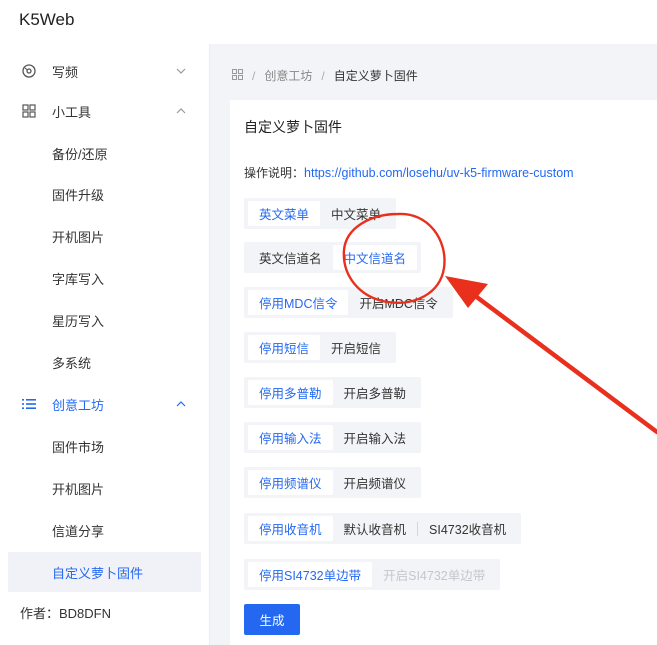  I want to click on disable-input-method-option: 停用输入法, so click(290, 437).